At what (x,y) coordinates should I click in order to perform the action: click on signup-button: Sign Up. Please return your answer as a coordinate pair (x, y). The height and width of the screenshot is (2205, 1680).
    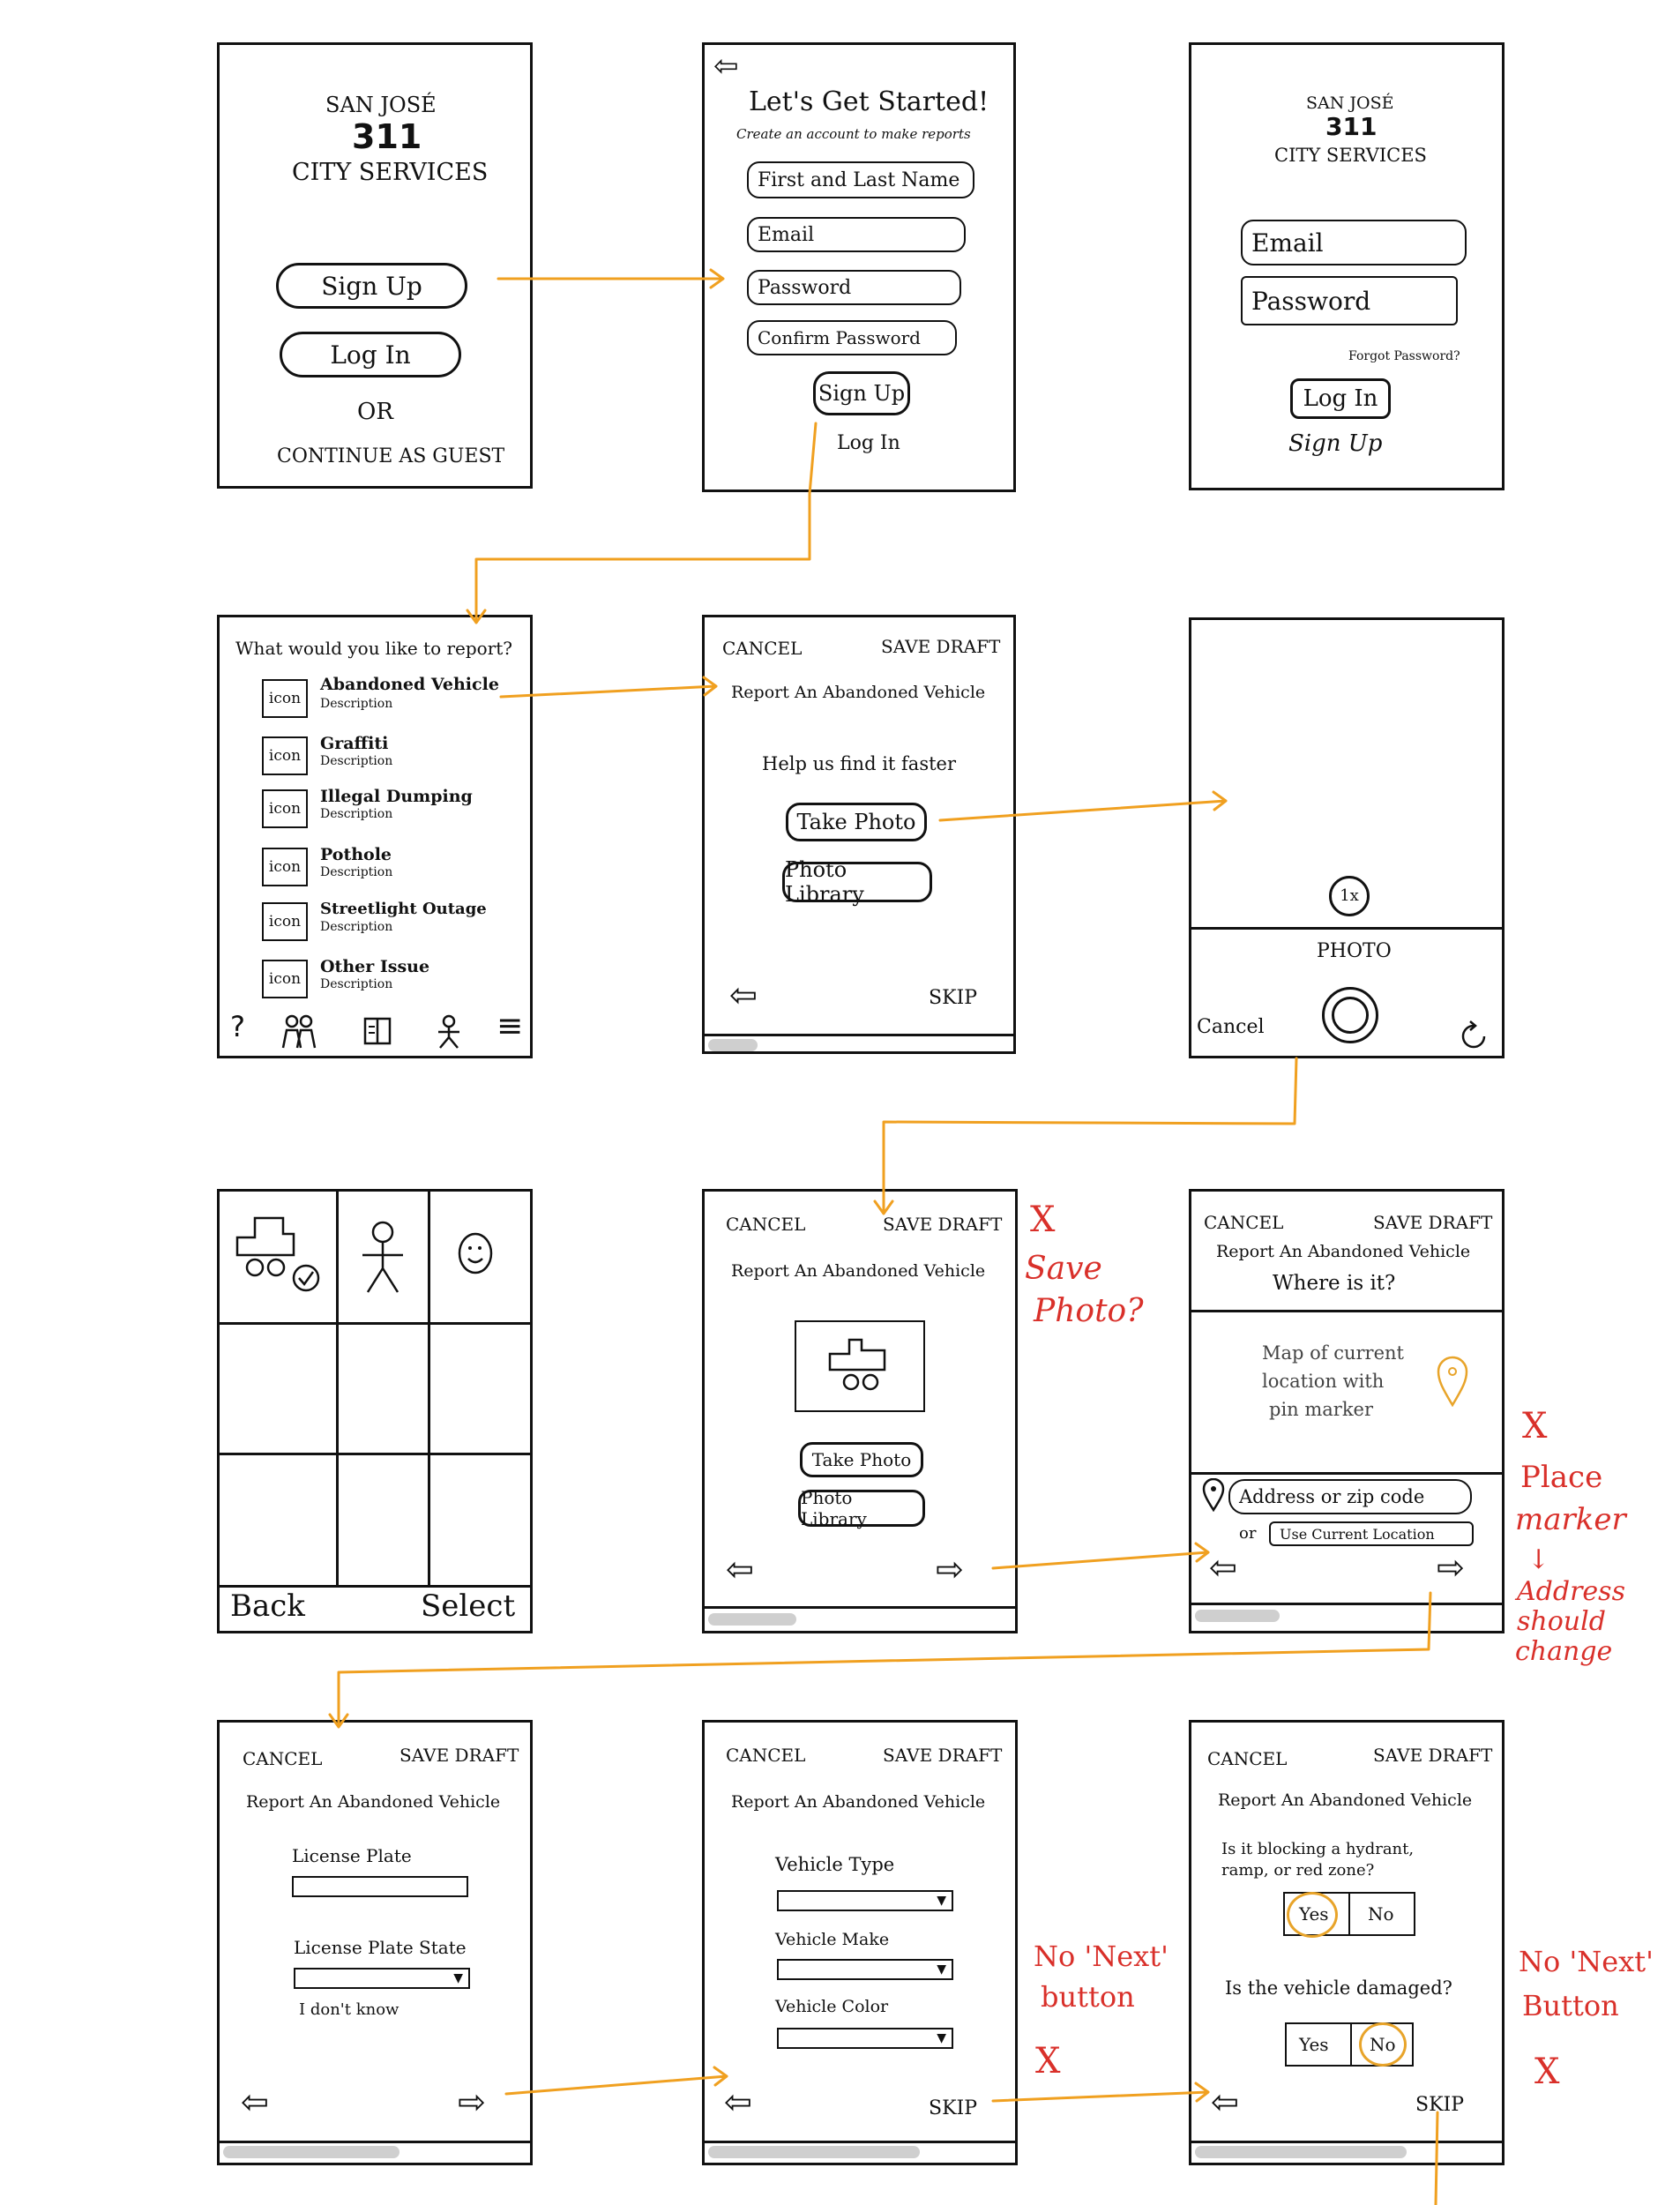
    Looking at the image, I should click on (371, 286).